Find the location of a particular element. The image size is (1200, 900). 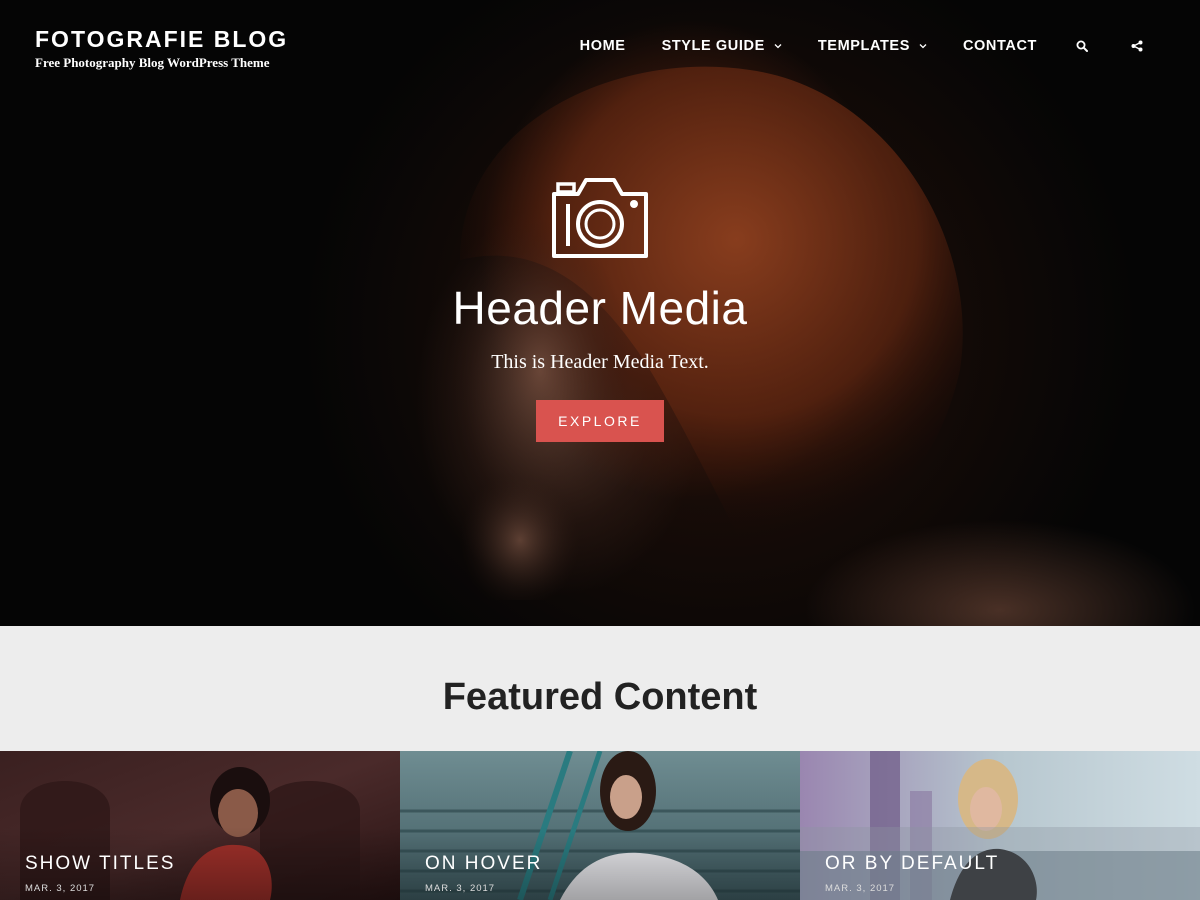

search-icon is located at coordinates (1082, 46).